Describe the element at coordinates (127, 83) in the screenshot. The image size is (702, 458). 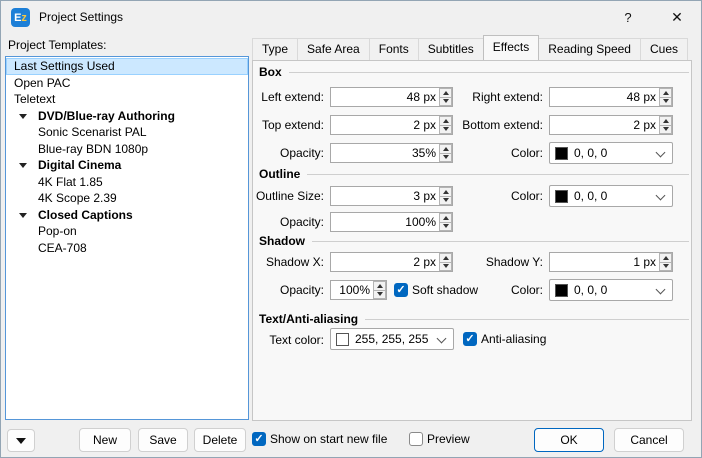
I see `list-item: Open PAC` at that location.